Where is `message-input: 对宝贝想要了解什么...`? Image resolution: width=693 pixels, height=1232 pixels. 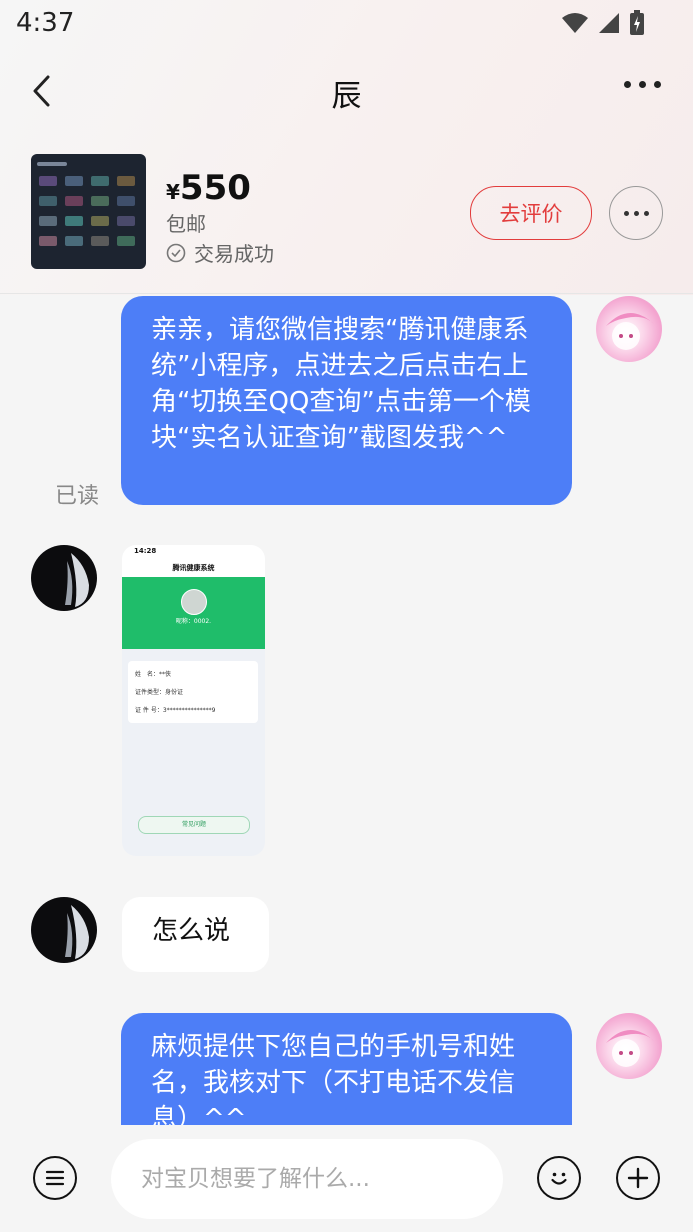
message-input: 对宝贝想要了解什么... is located at coordinates (307, 1179).